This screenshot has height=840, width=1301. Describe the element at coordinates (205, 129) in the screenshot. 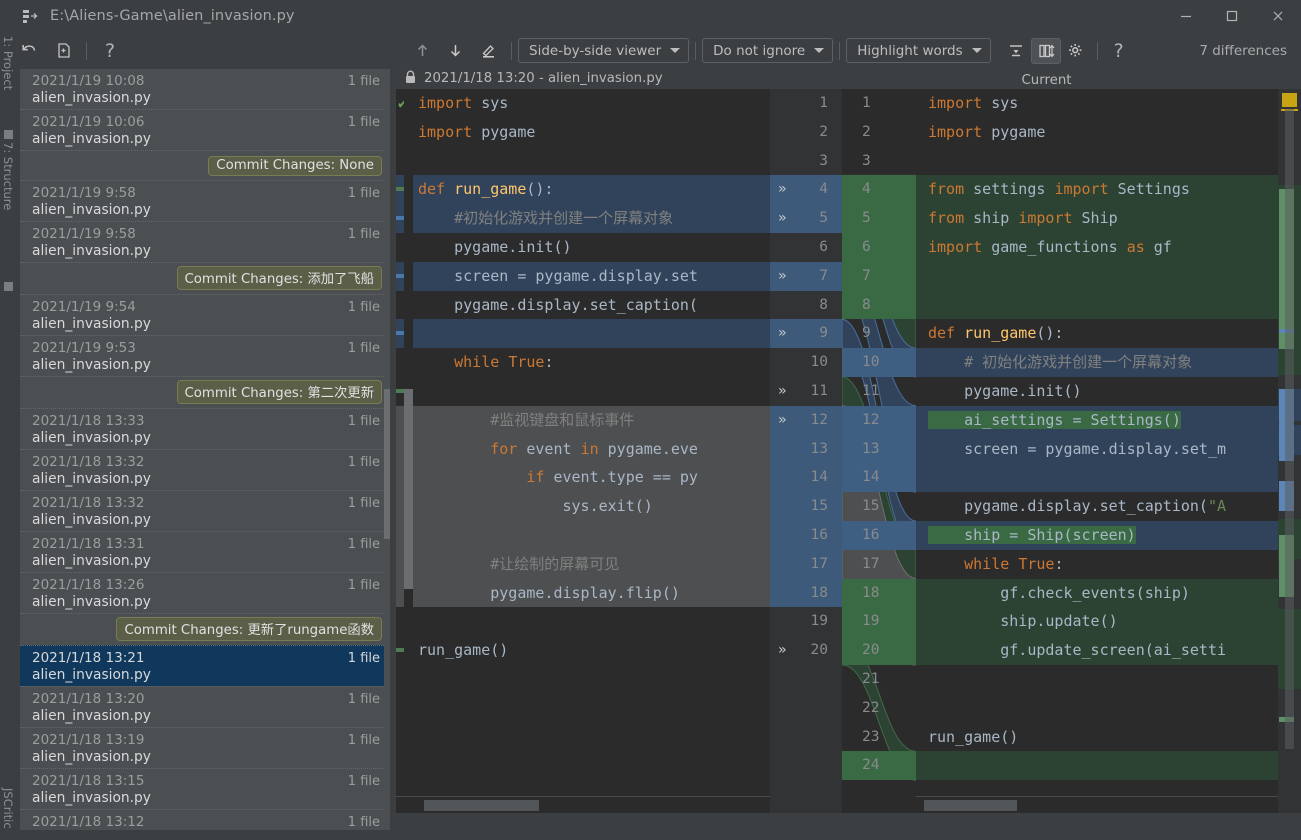

I see `history-entry-row: 2021/1/19 10:06 1 file alien_invasion.py` at that location.